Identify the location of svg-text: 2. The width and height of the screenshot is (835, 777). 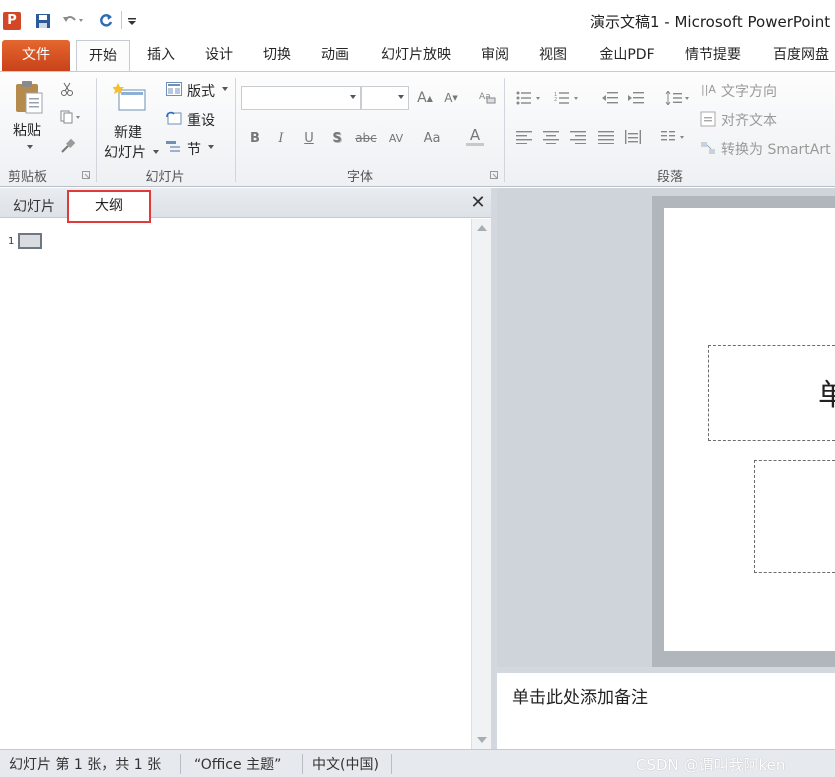
(555, 100).